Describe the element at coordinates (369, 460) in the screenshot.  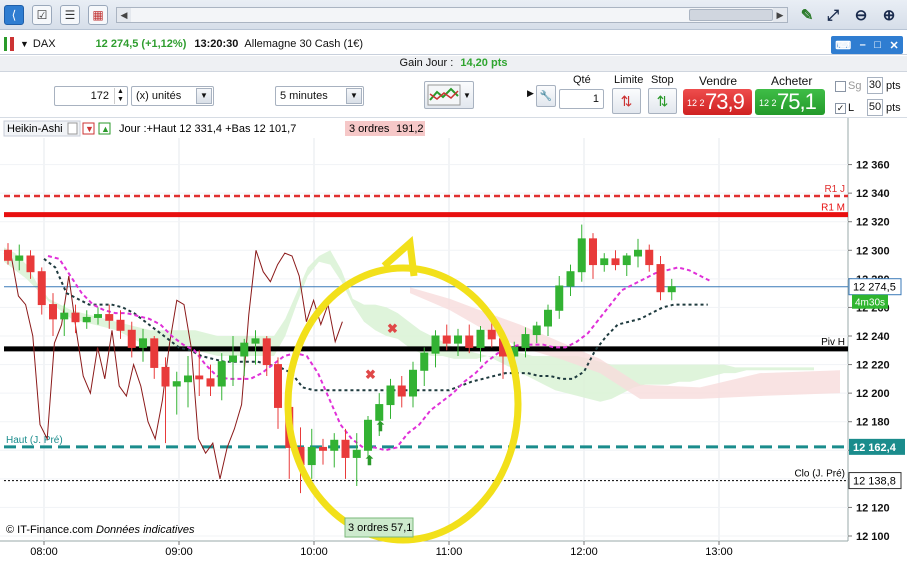
I see `buy-order-marker: ⬆` at that location.